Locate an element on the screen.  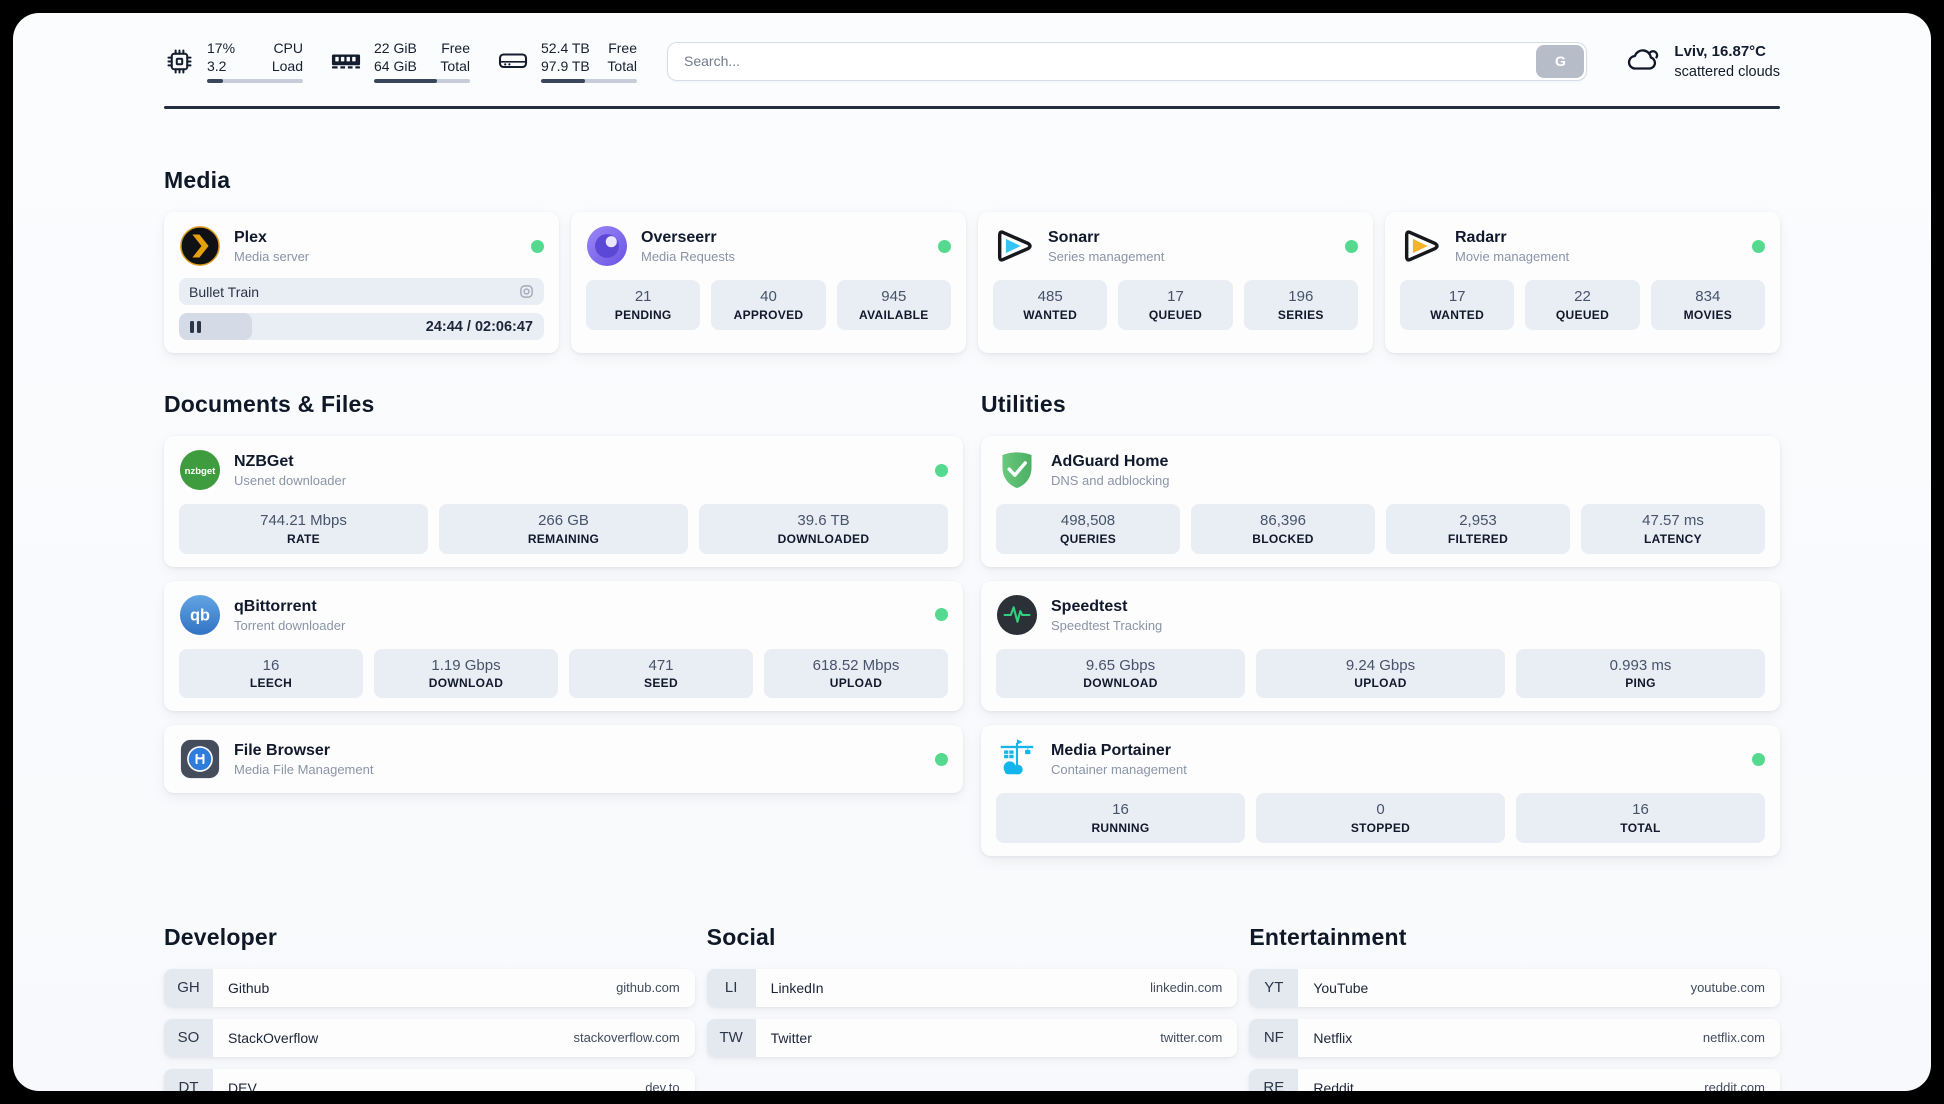
bookmark-url: youtube.com is located at coordinates (1727, 988).